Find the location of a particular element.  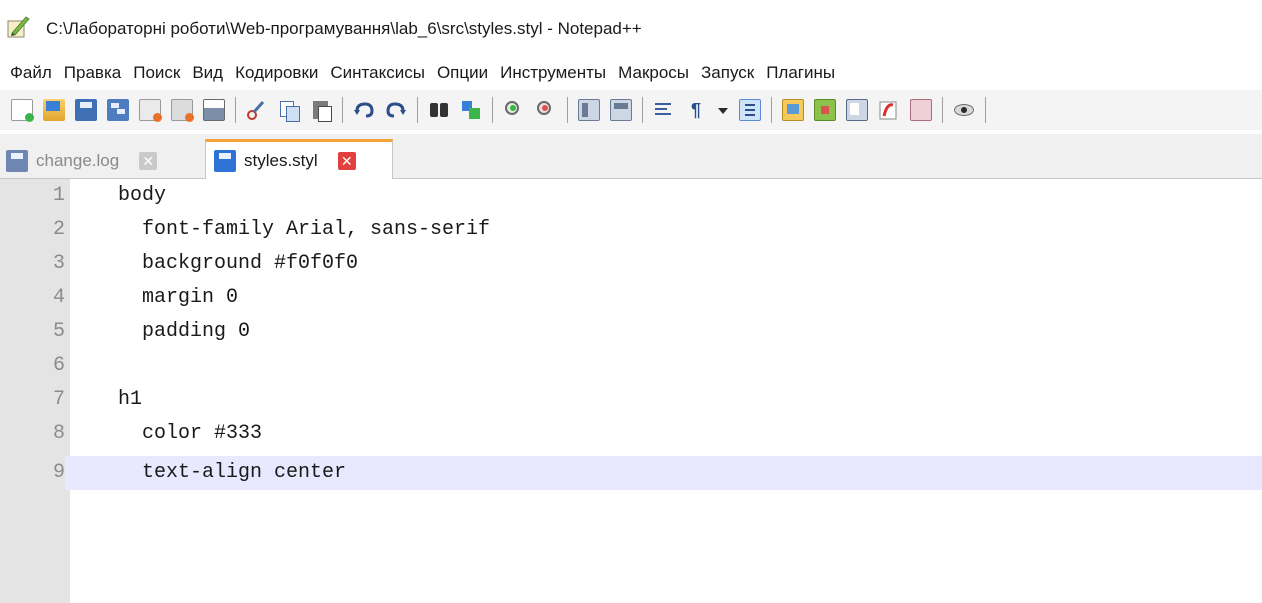

line-number: 9 is located at coordinates (32, 473).